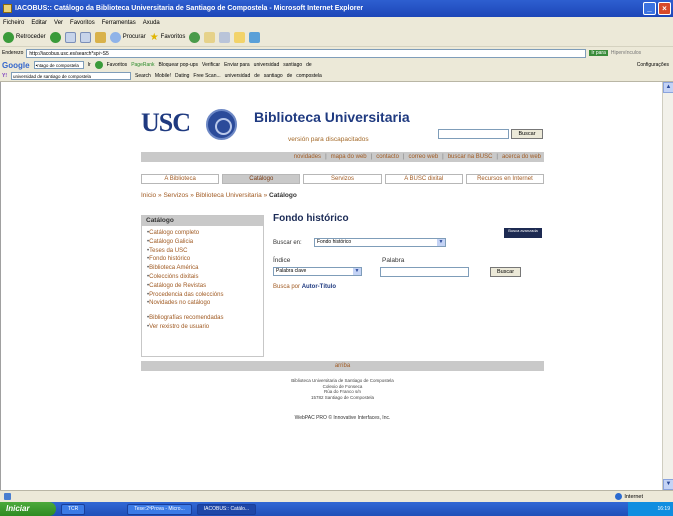  What do you see at coordinates (175, 195) in the screenshot?
I see `breadcrumb-servizos: Servizos` at bounding box center [175, 195].